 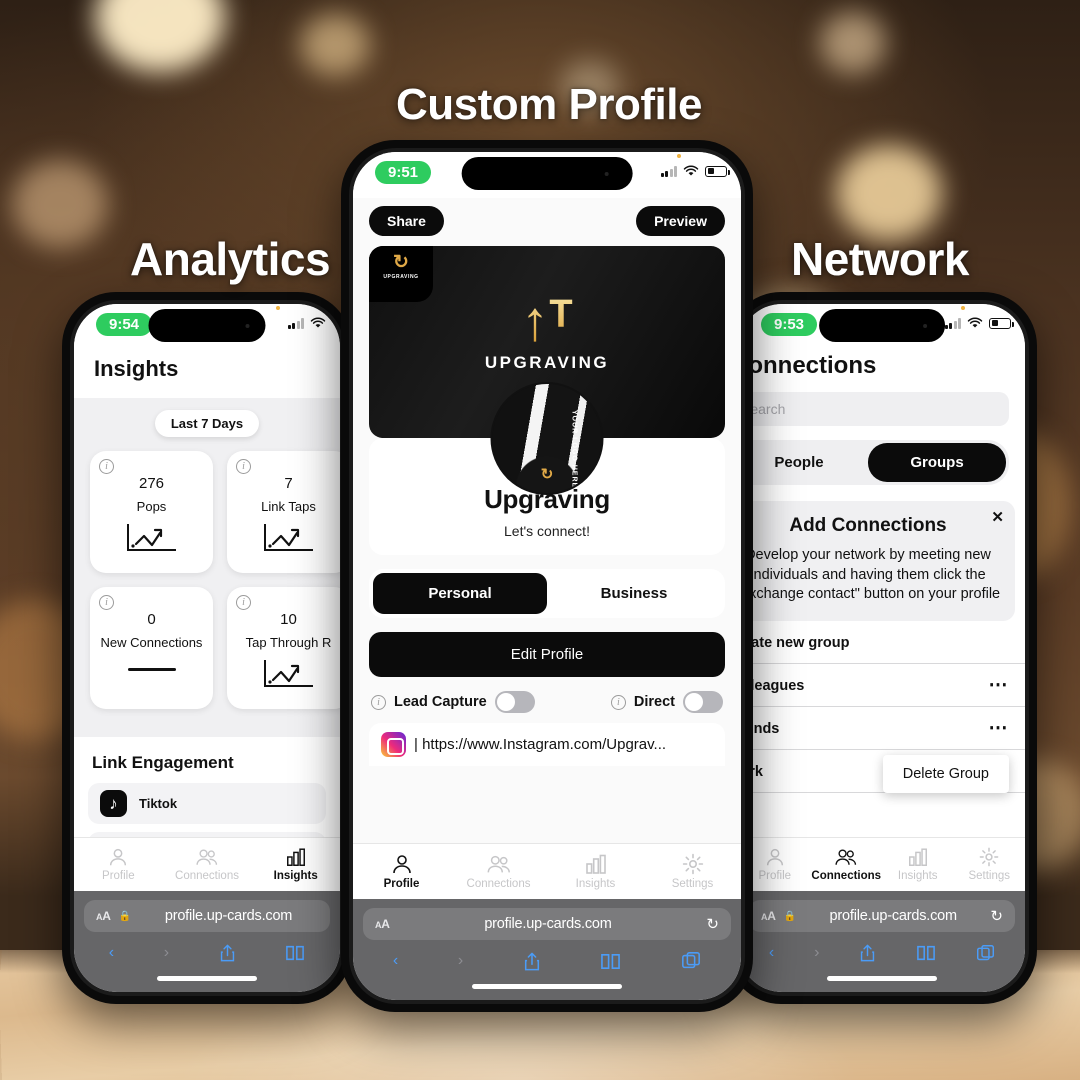 I want to click on segment-business: Business, so click(x=634, y=593).